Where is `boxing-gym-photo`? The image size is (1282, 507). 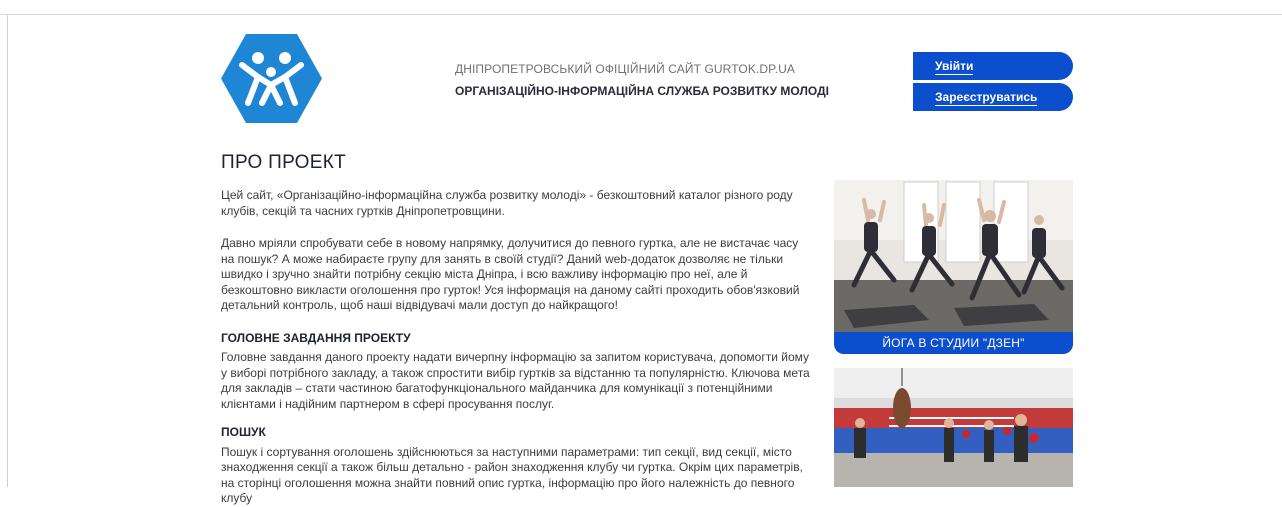 boxing-gym-photo is located at coordinates (953, 427).